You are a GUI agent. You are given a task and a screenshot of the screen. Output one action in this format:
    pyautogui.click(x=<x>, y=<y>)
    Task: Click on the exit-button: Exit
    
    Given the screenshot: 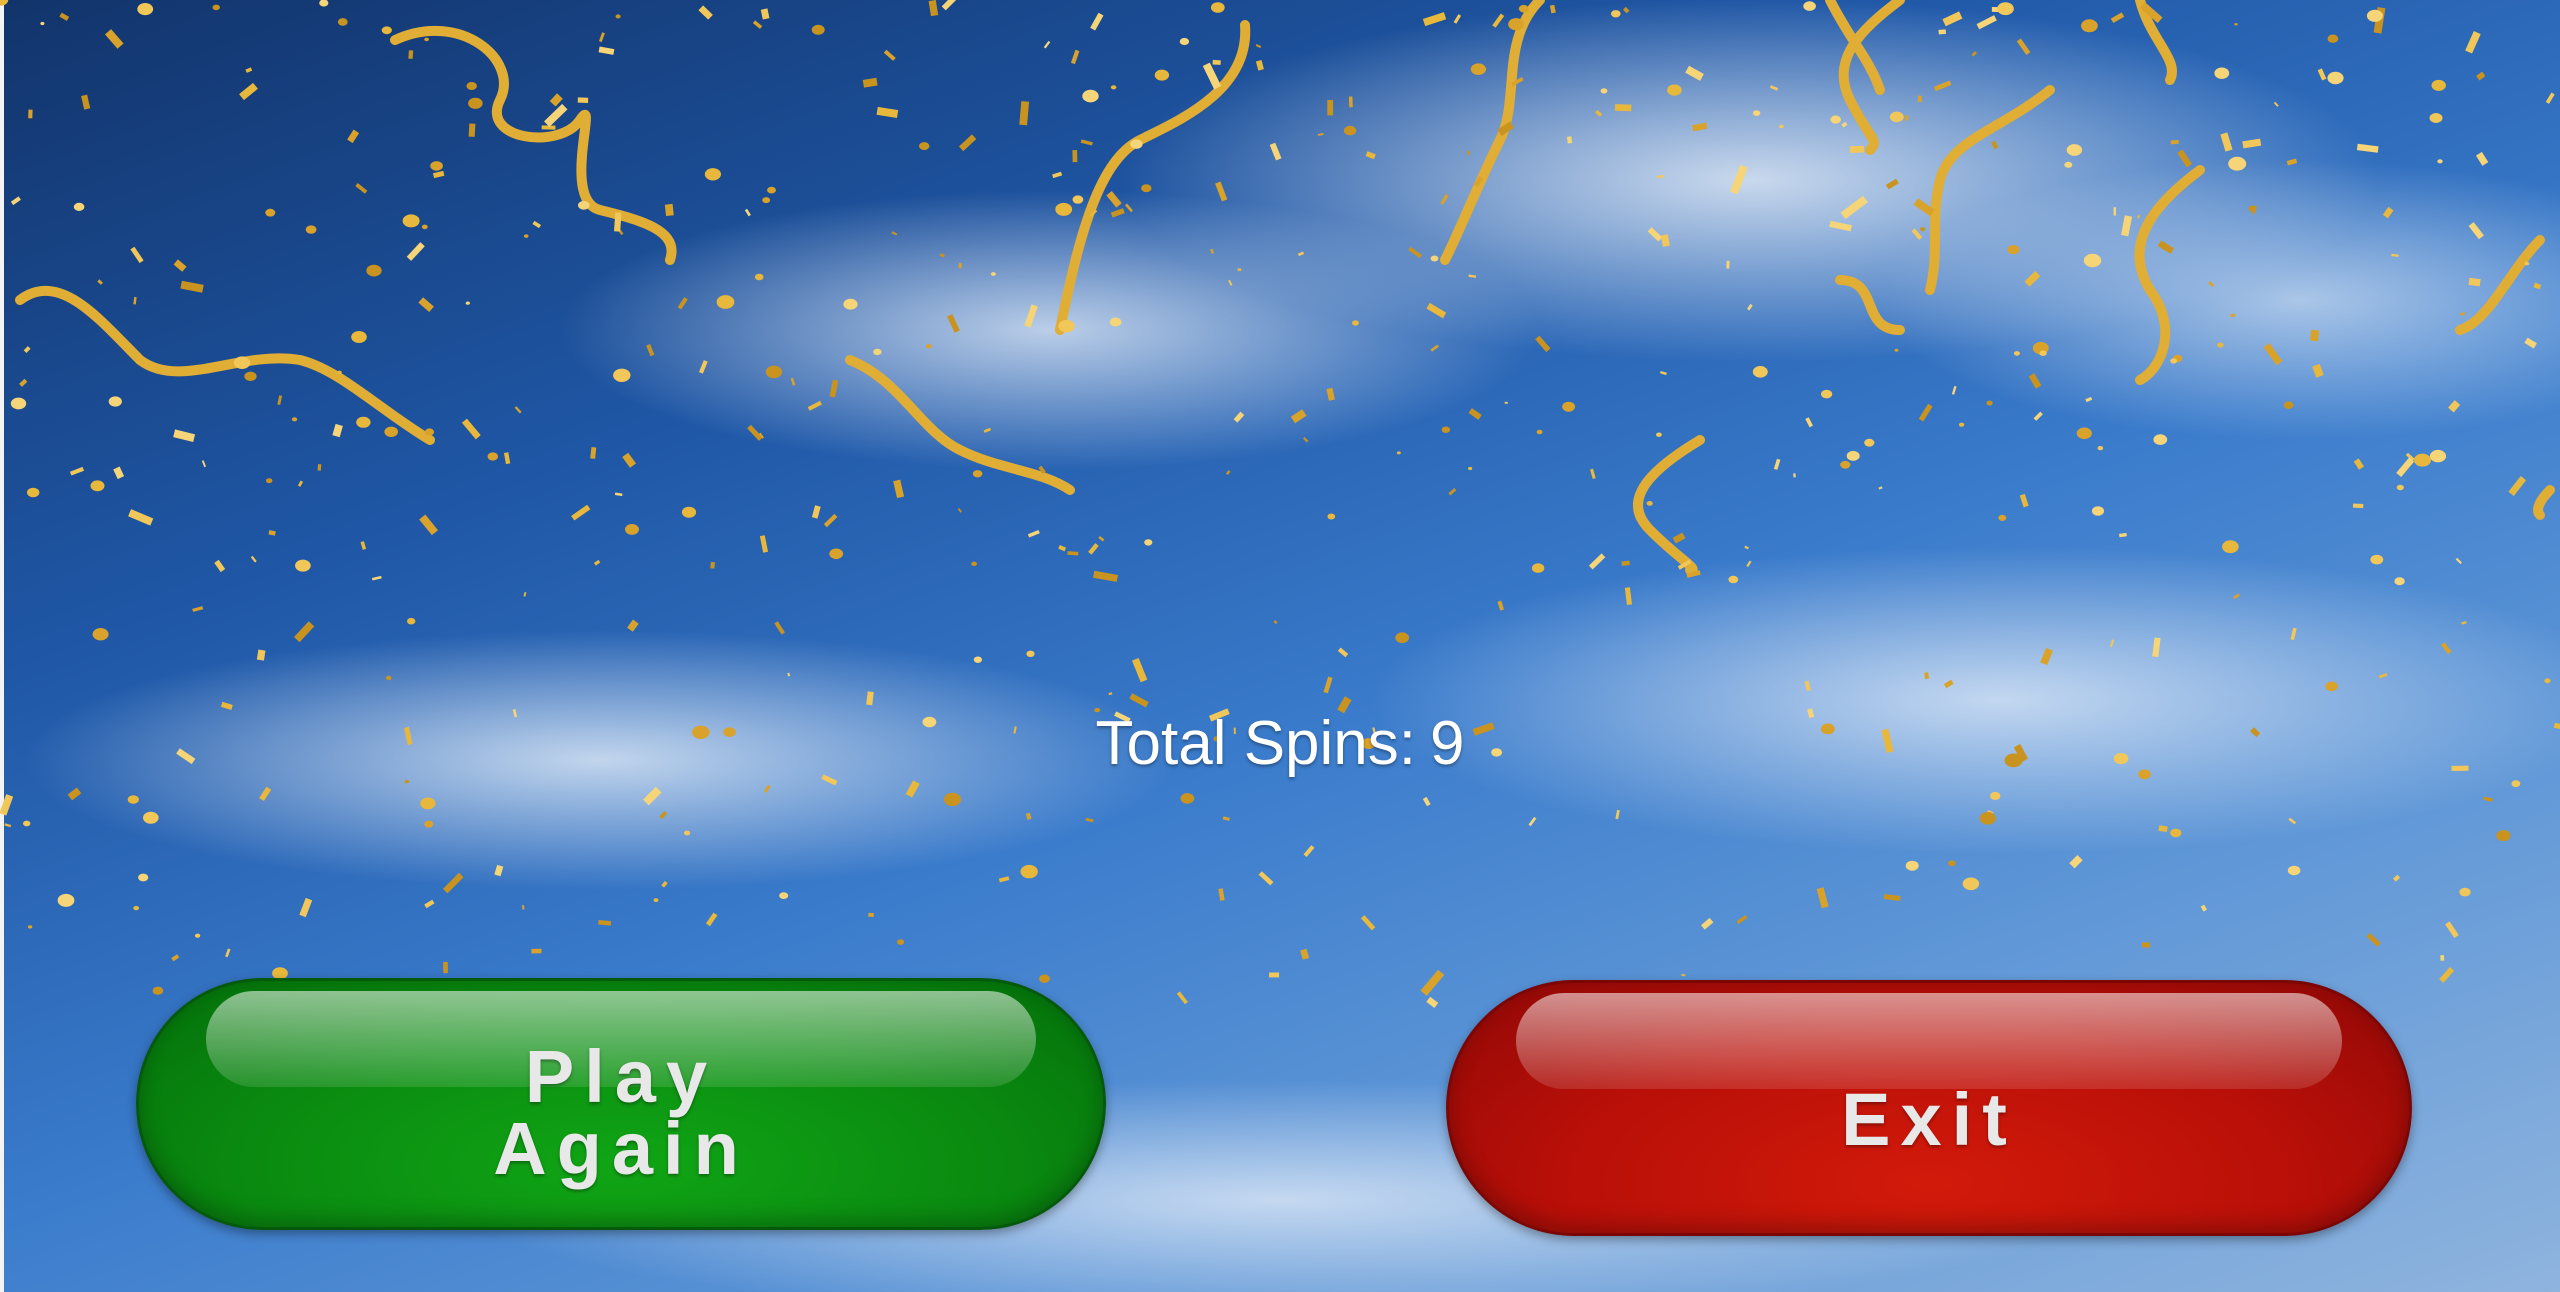 What is the action you would take?
    pyautogui.click(x=1929, y=1108)
    